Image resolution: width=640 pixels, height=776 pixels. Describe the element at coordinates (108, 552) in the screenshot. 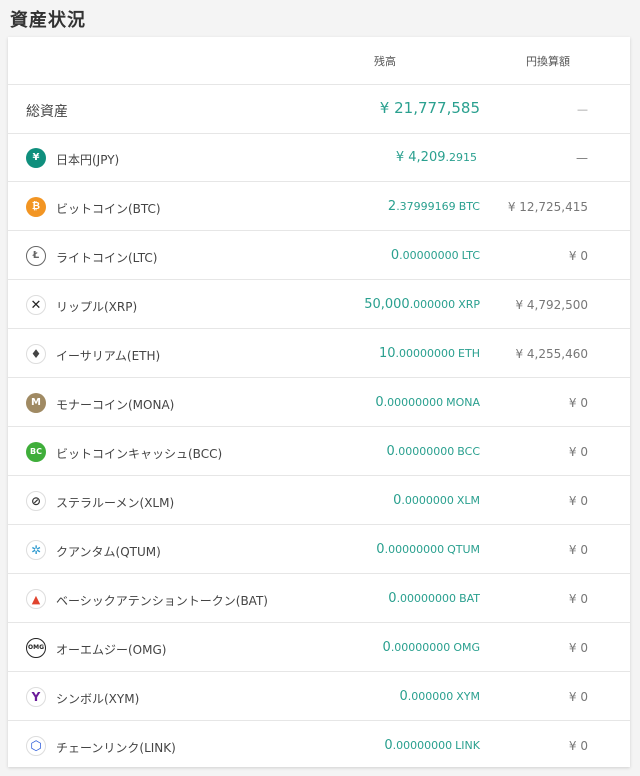

I see `asset-name: クアンタム(QTUM)` at that location.